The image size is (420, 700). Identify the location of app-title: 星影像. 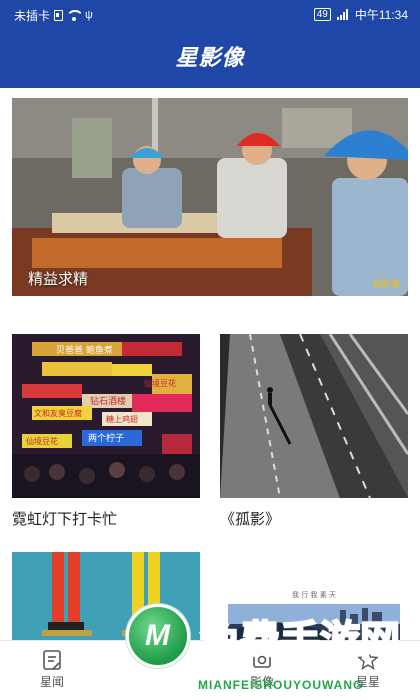
(210, 57).